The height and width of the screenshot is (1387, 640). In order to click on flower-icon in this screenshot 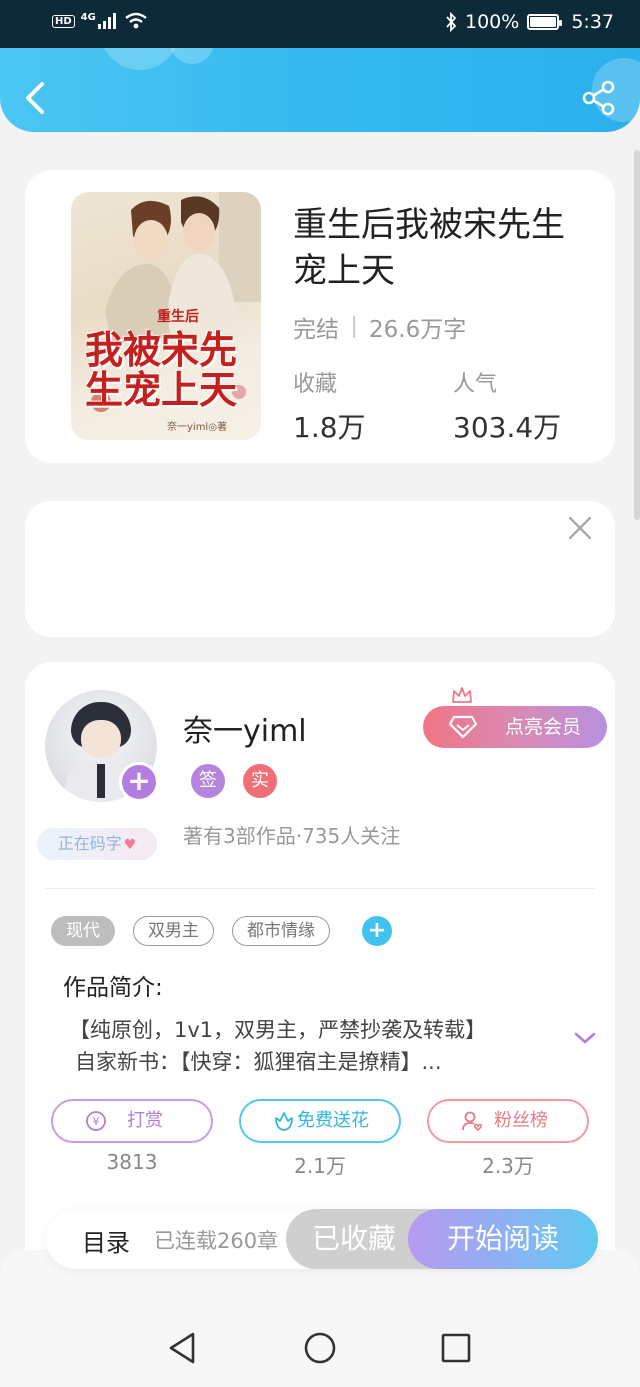, I will do `click(284, 1121)`.